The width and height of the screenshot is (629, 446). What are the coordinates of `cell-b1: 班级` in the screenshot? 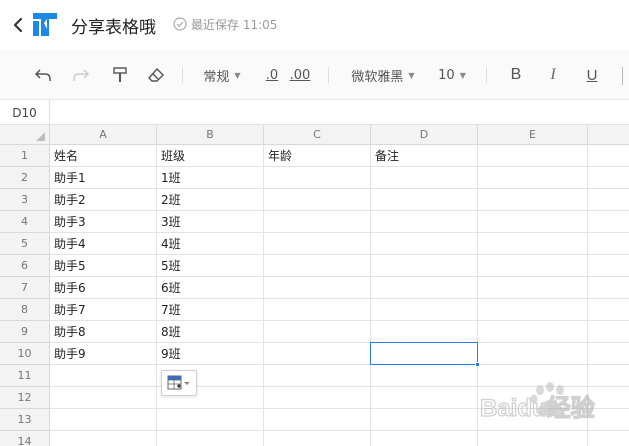 It's located at (210, 156).